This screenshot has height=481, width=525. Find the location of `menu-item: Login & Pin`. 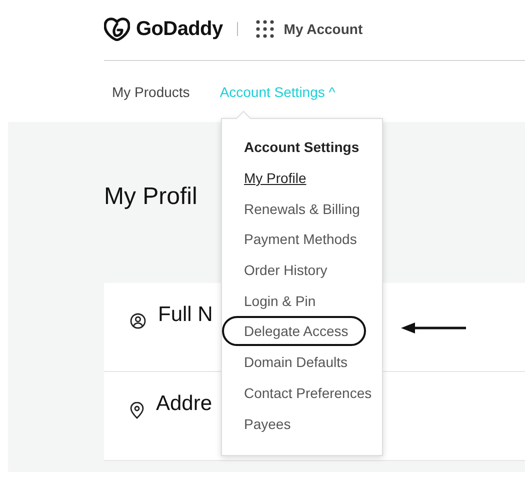

menu-item: Login & Pin is located at coordinates (280, 300).